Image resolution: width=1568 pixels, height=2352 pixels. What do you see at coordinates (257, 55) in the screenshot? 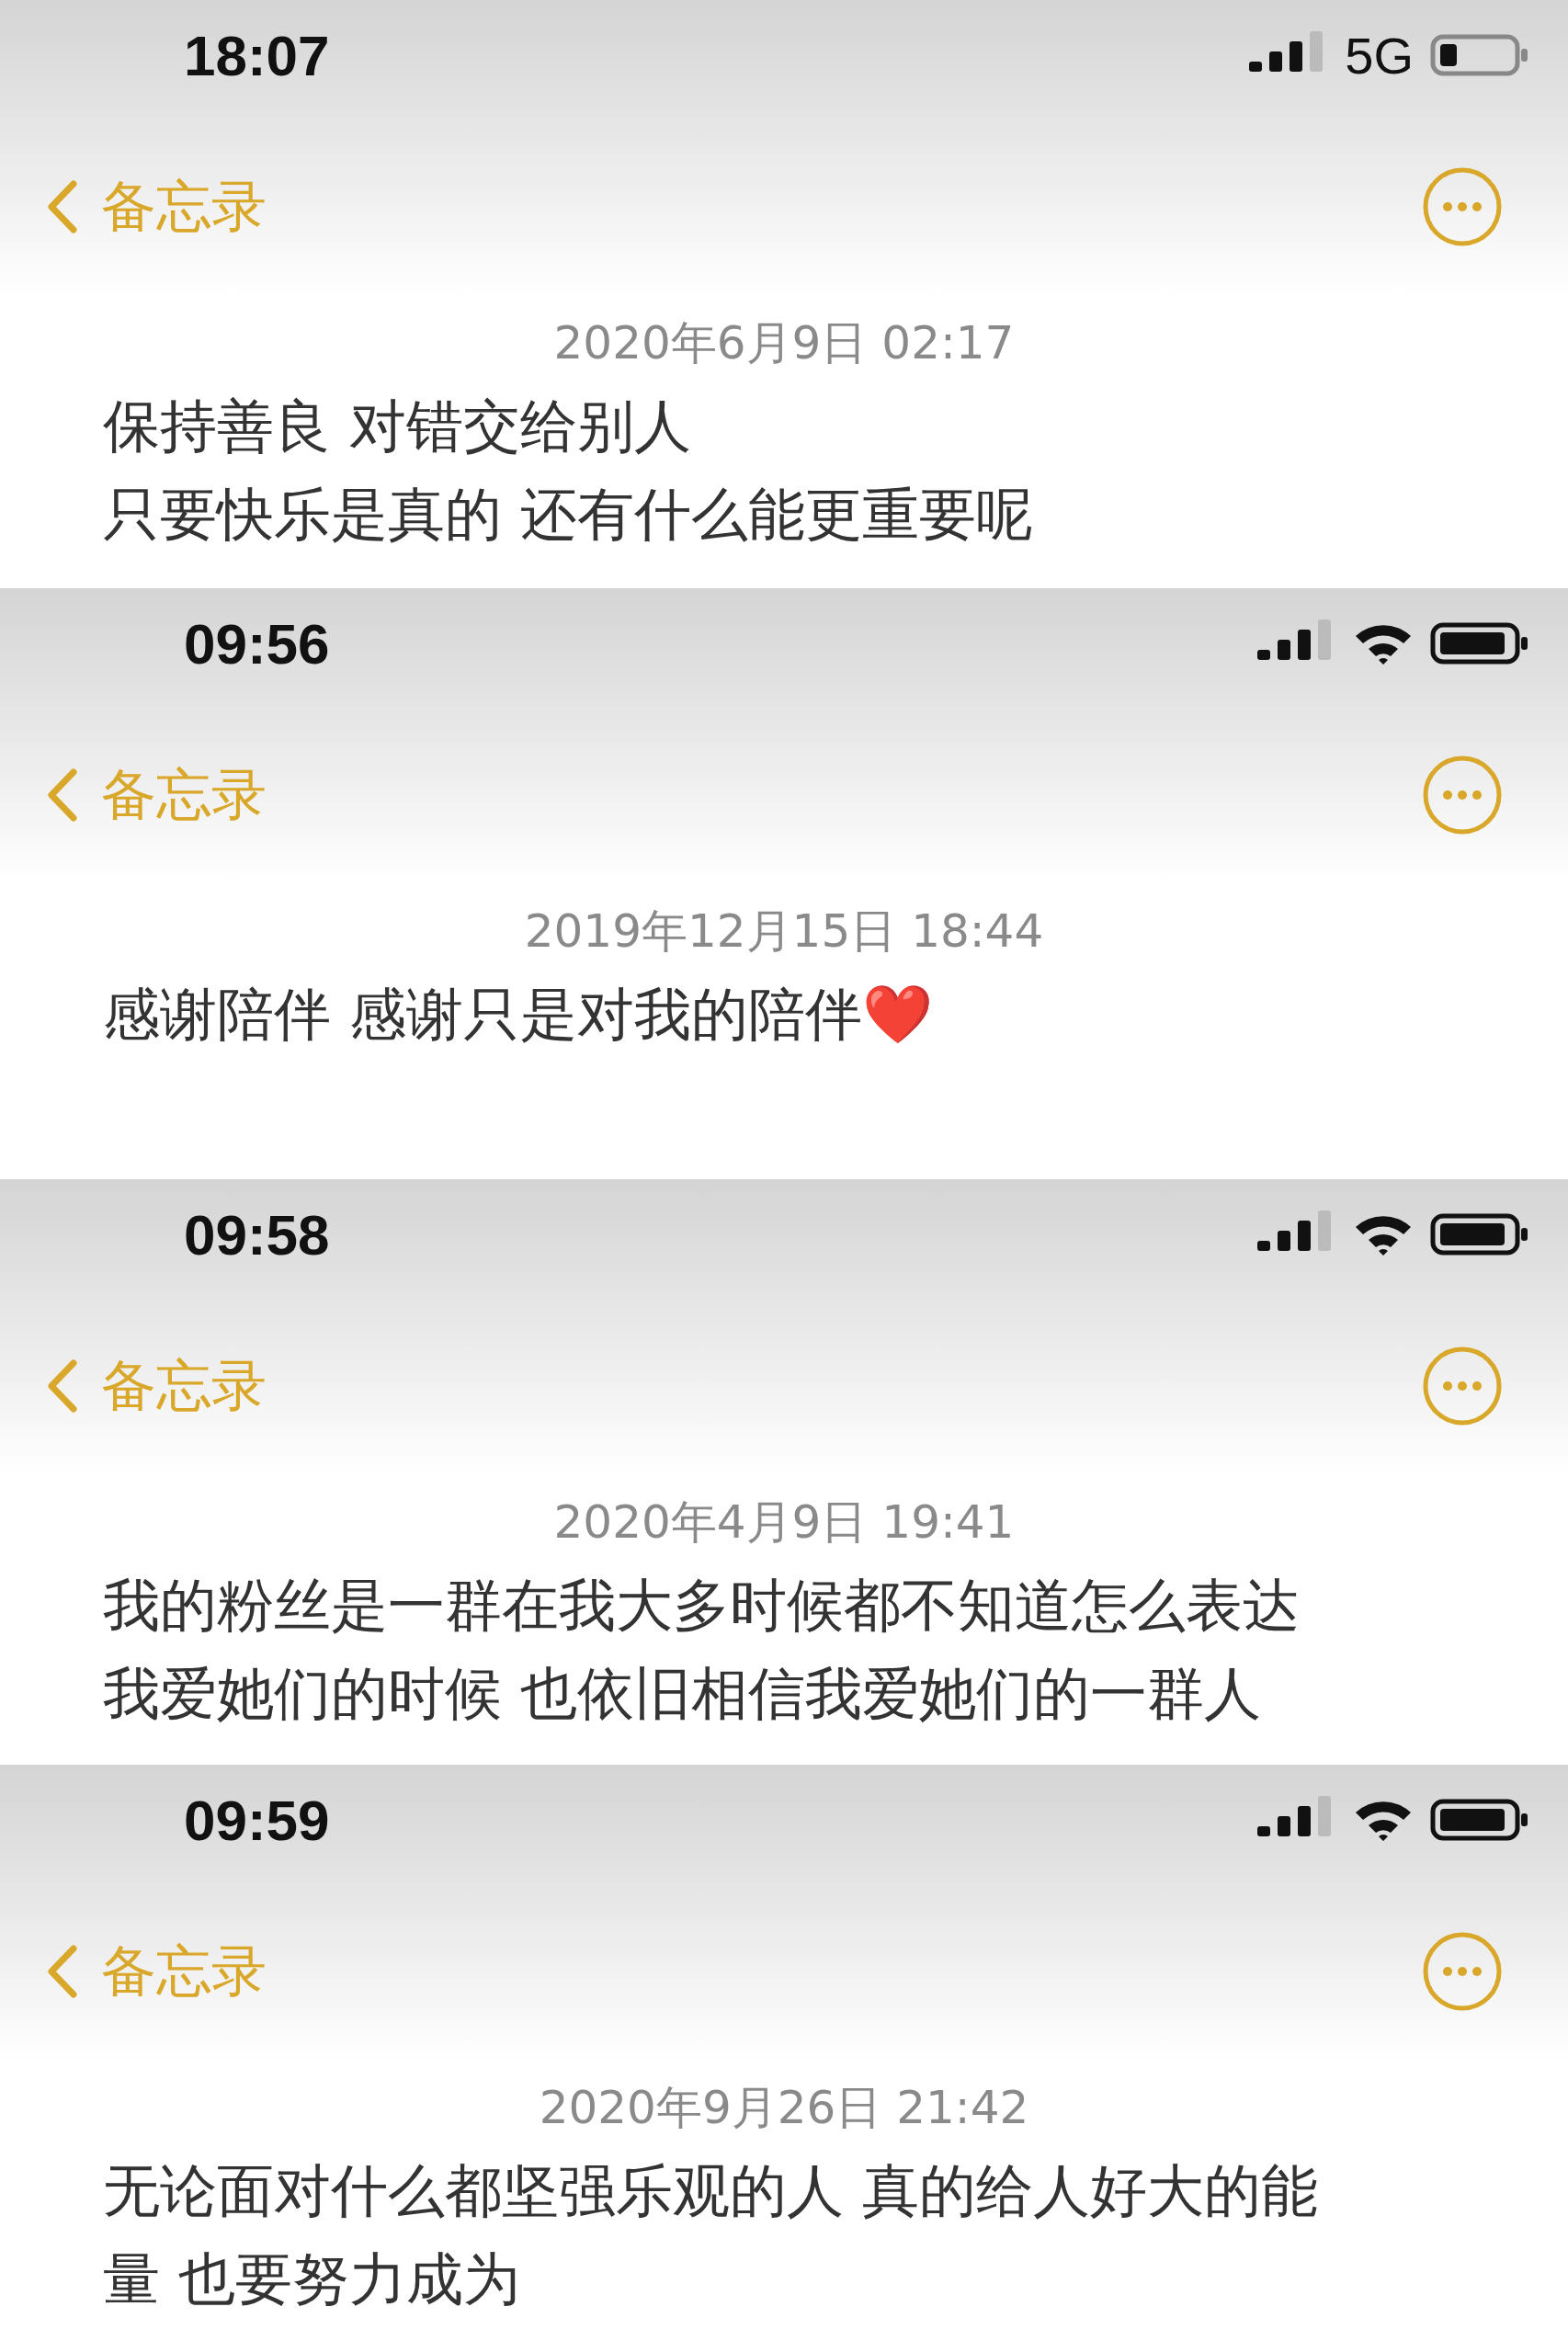
I see `status-time: 18:07` at bounding box center [257, 55].